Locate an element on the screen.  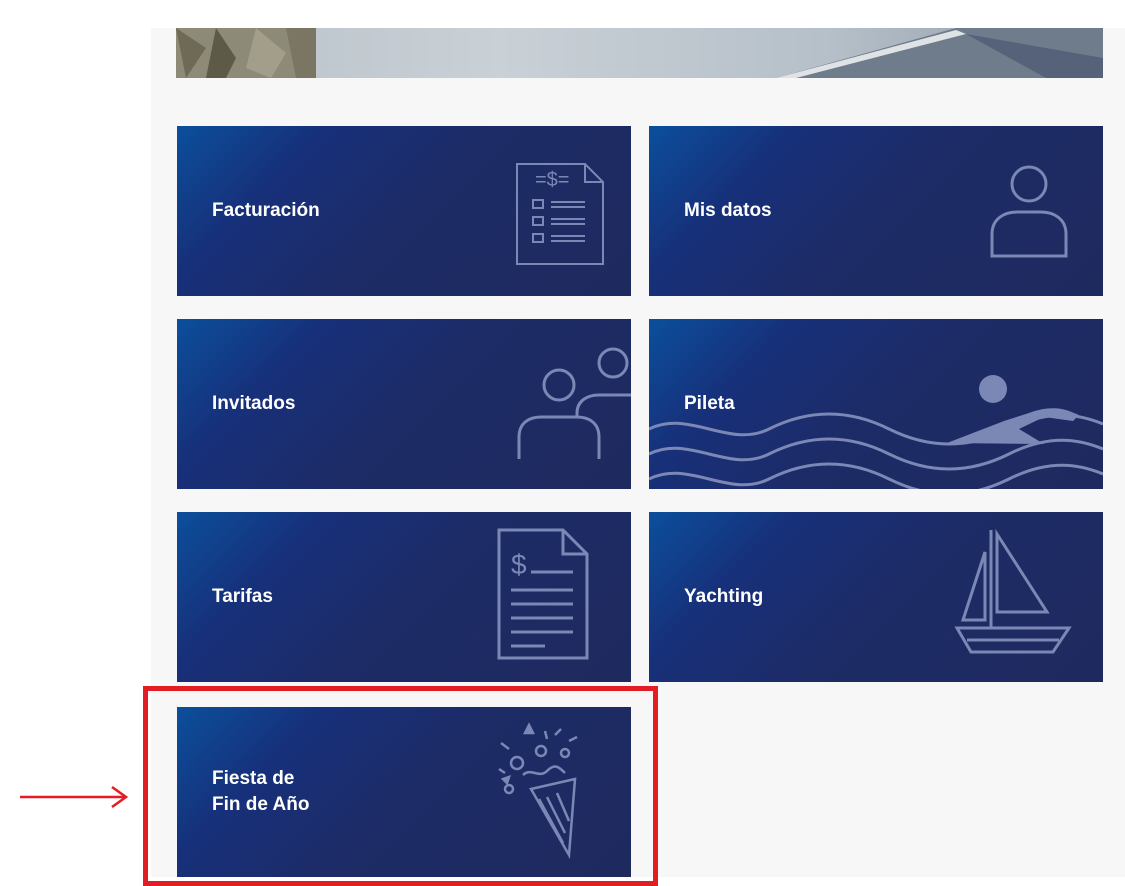
tile-label: Mis datos is located at coordinates (728, 210).